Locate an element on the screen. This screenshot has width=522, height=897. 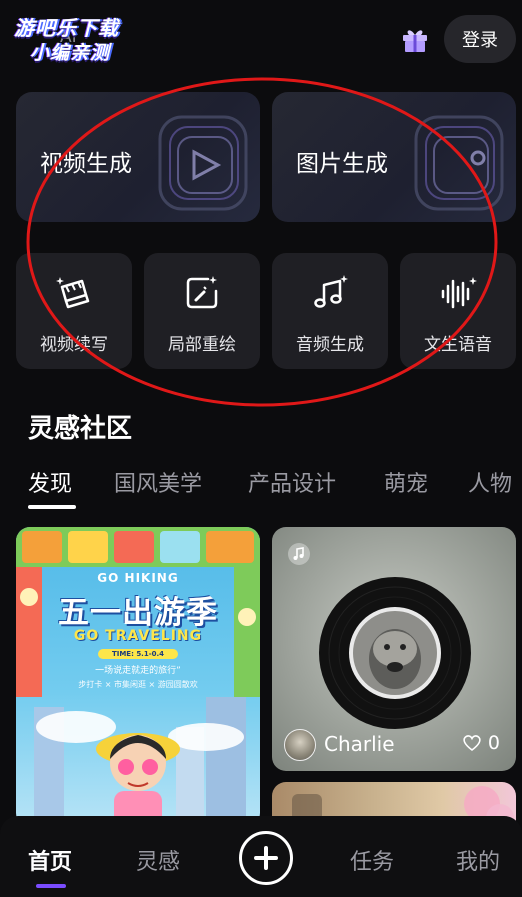
tab-product-design: 产品设计 is located at coordinates (292, 482).